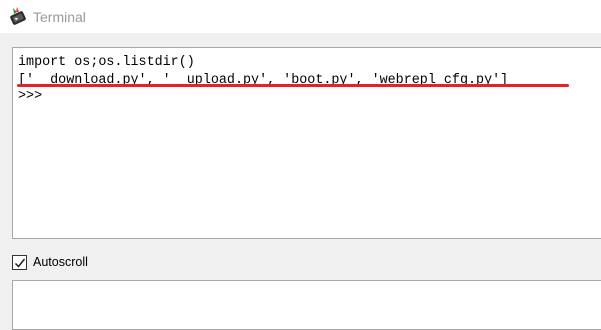 The width and height of the screenshot is (601, 330). I want to click on terminal-line: import os;os.listdir(), so click(106, 62).